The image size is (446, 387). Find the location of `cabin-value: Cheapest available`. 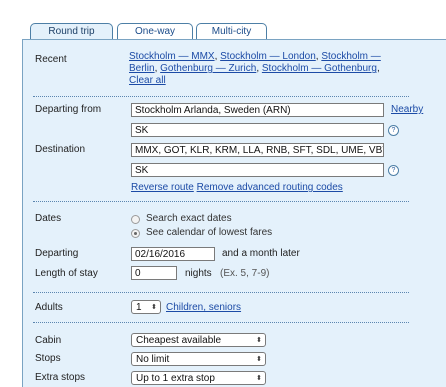

cabin-value: Cheapest available is located at coordinates (179, 340).